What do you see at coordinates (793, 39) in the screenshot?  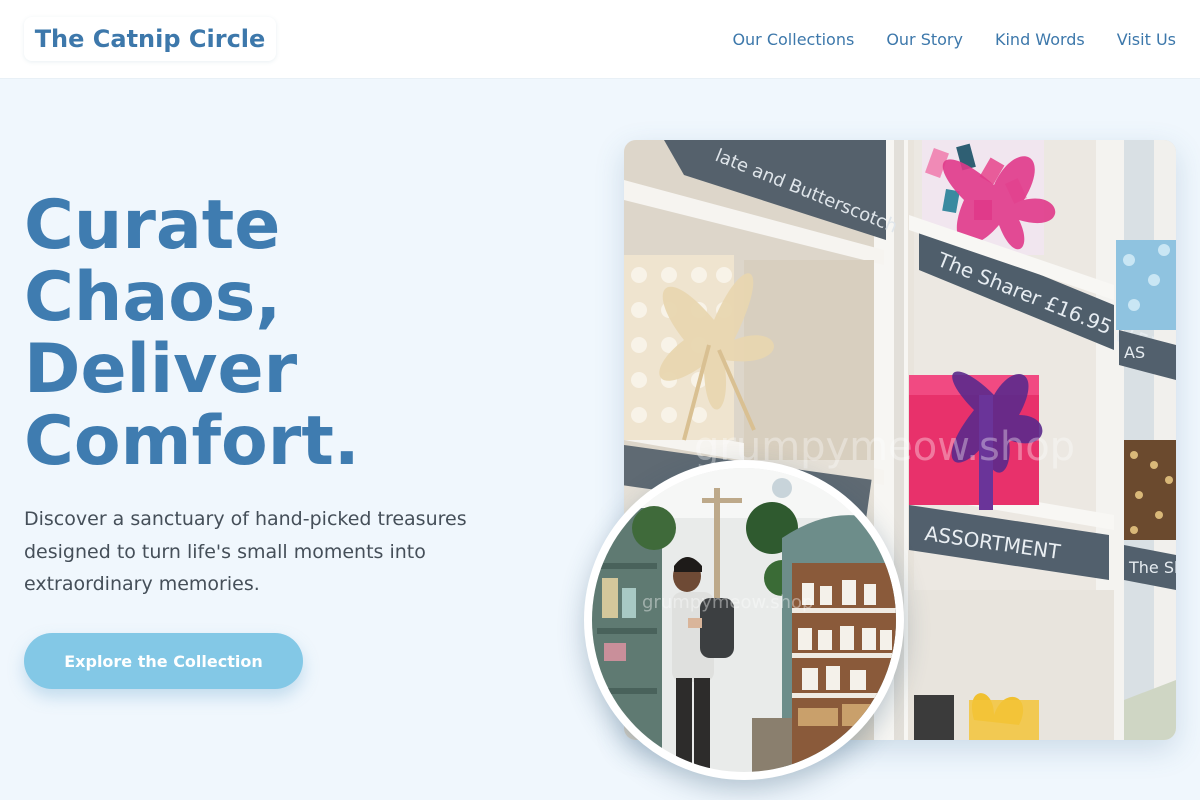 I see `nav-our-collections: Our Collections` at bounding box center [793, 39].